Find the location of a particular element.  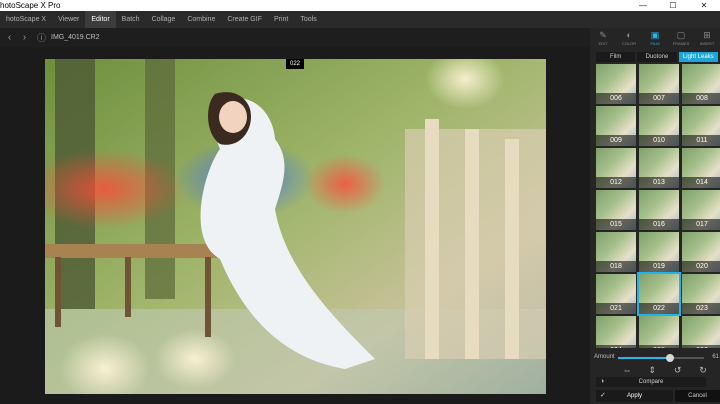

tab-edit: ✎ EDIT is located at coordinates (603, 38).